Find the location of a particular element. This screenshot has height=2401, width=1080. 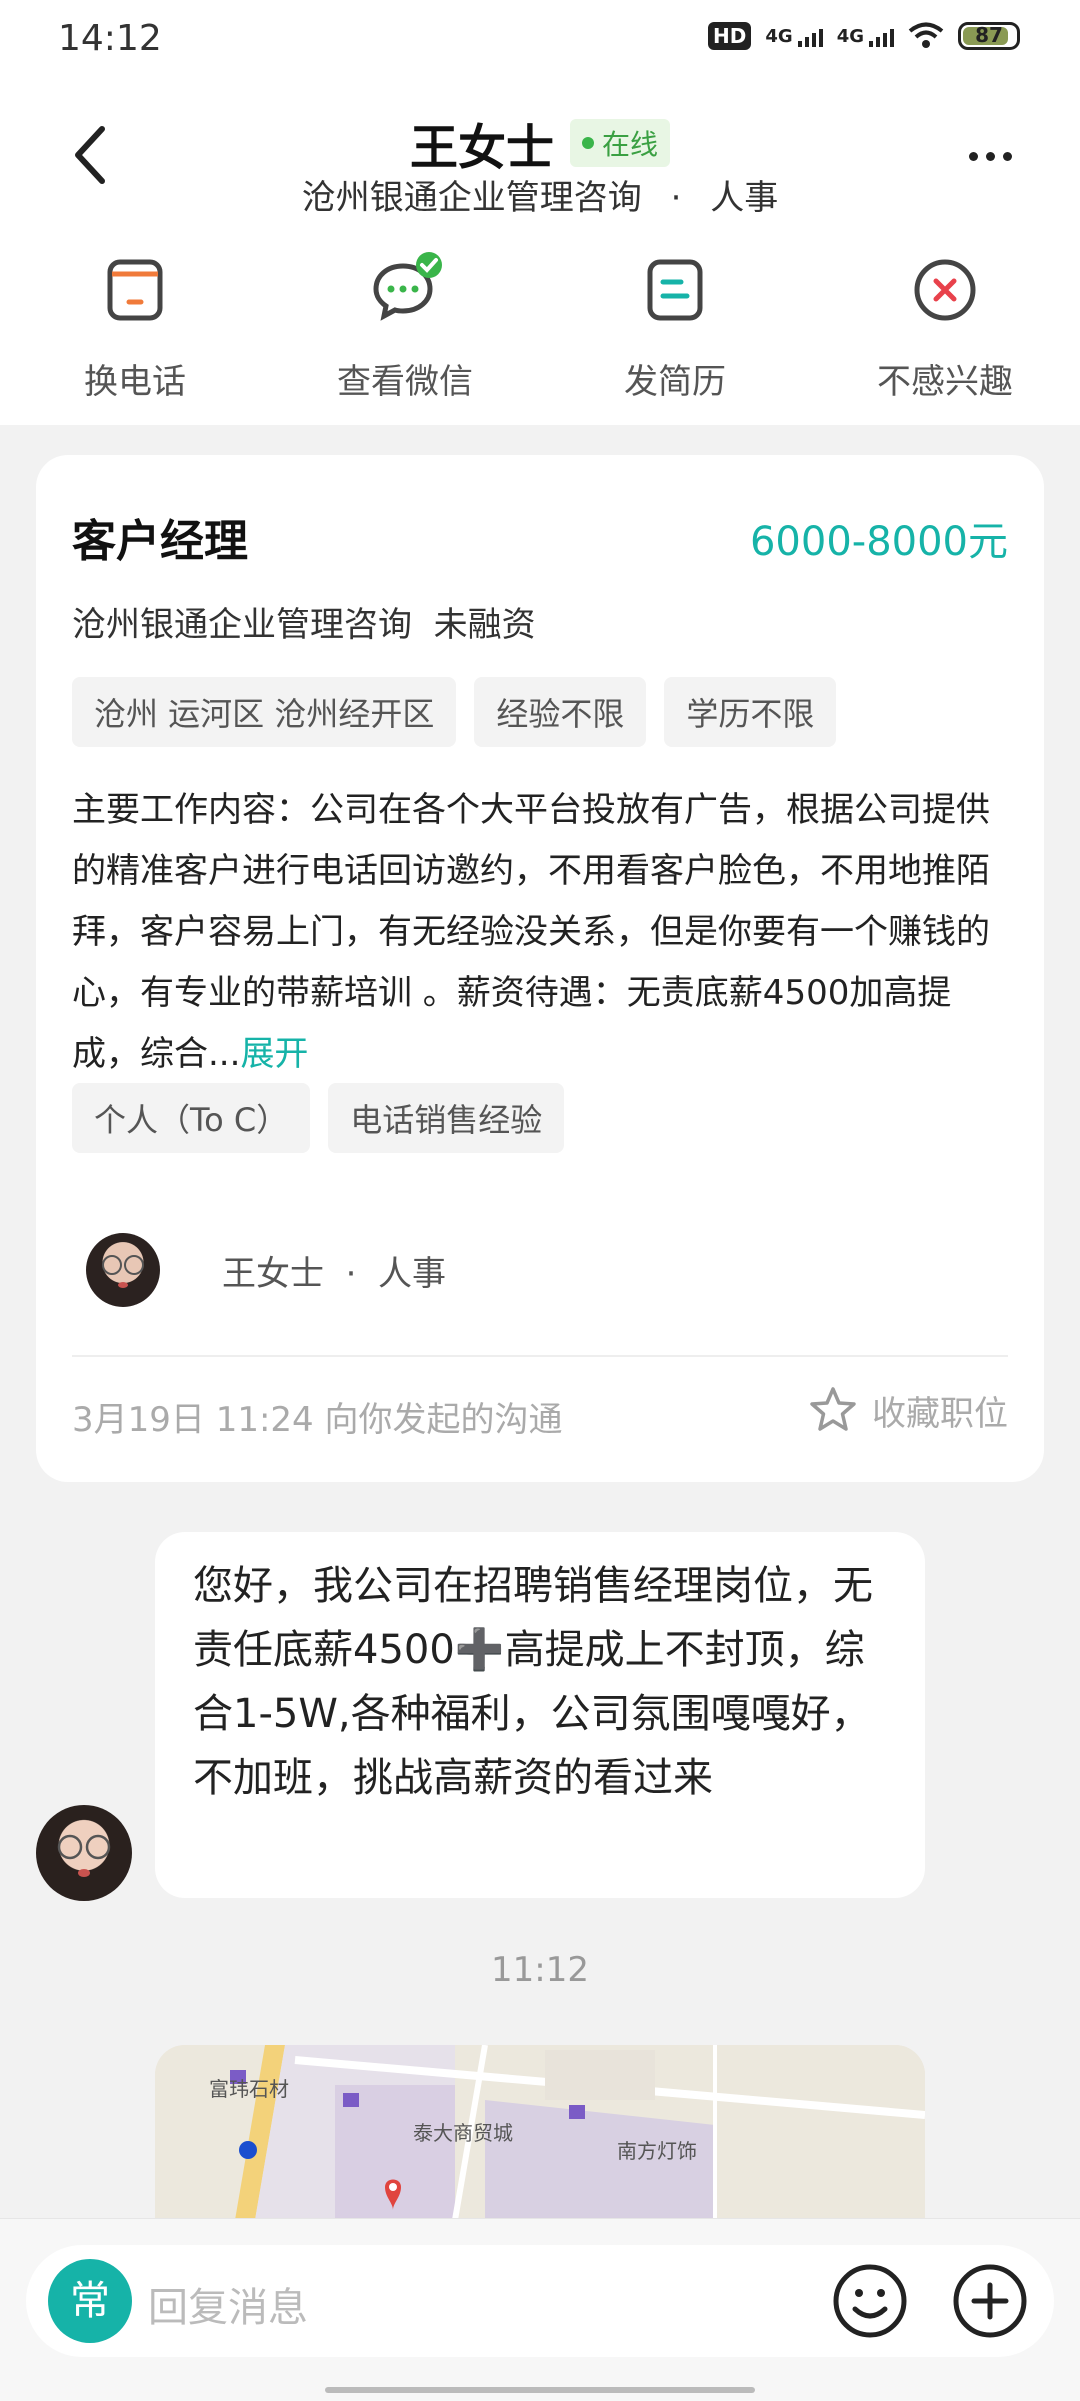

expand-link: 展开 is located at coordinates (274, 1054).